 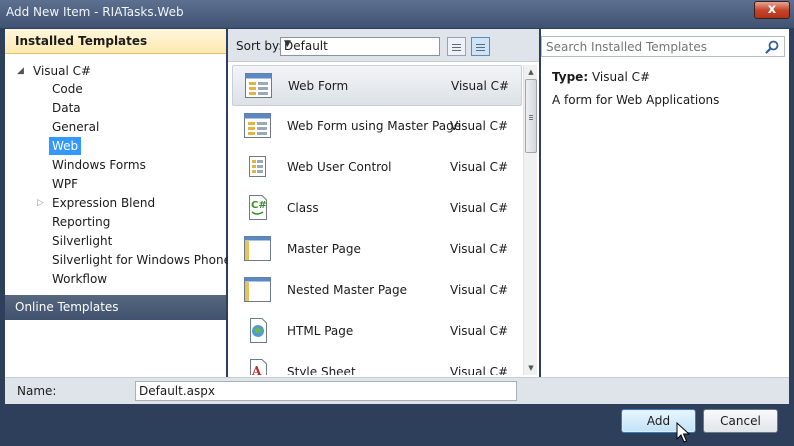 I want to click on name-row: Name:, so click(x=397, y=390).